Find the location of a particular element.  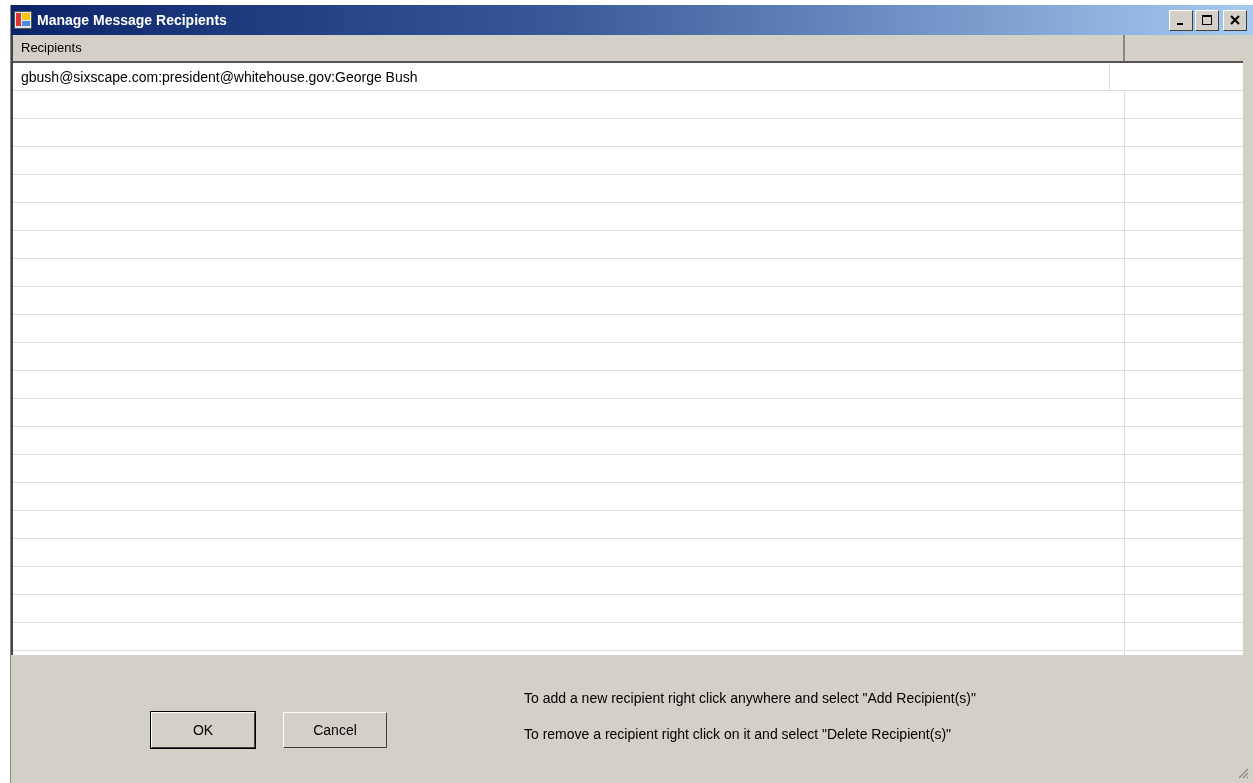

maximize-icon is located at coordinates (1207, 20).